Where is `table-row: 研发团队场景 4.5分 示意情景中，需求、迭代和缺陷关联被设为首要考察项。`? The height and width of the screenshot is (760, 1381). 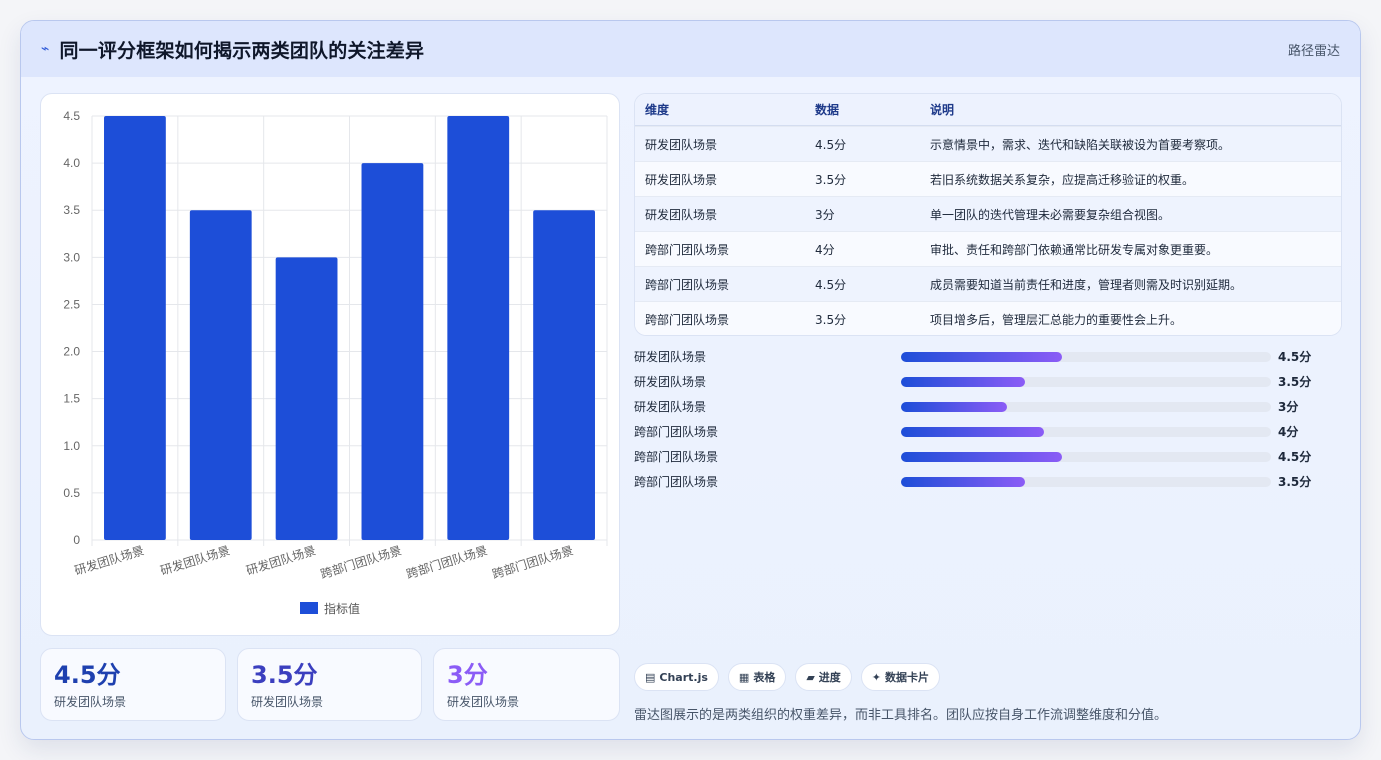 table-row: 研发团队场景 4.5分 示意情景中，需求、迭代和缺陷关联被设为首要考察项。 is located at coordinates (988, 143).